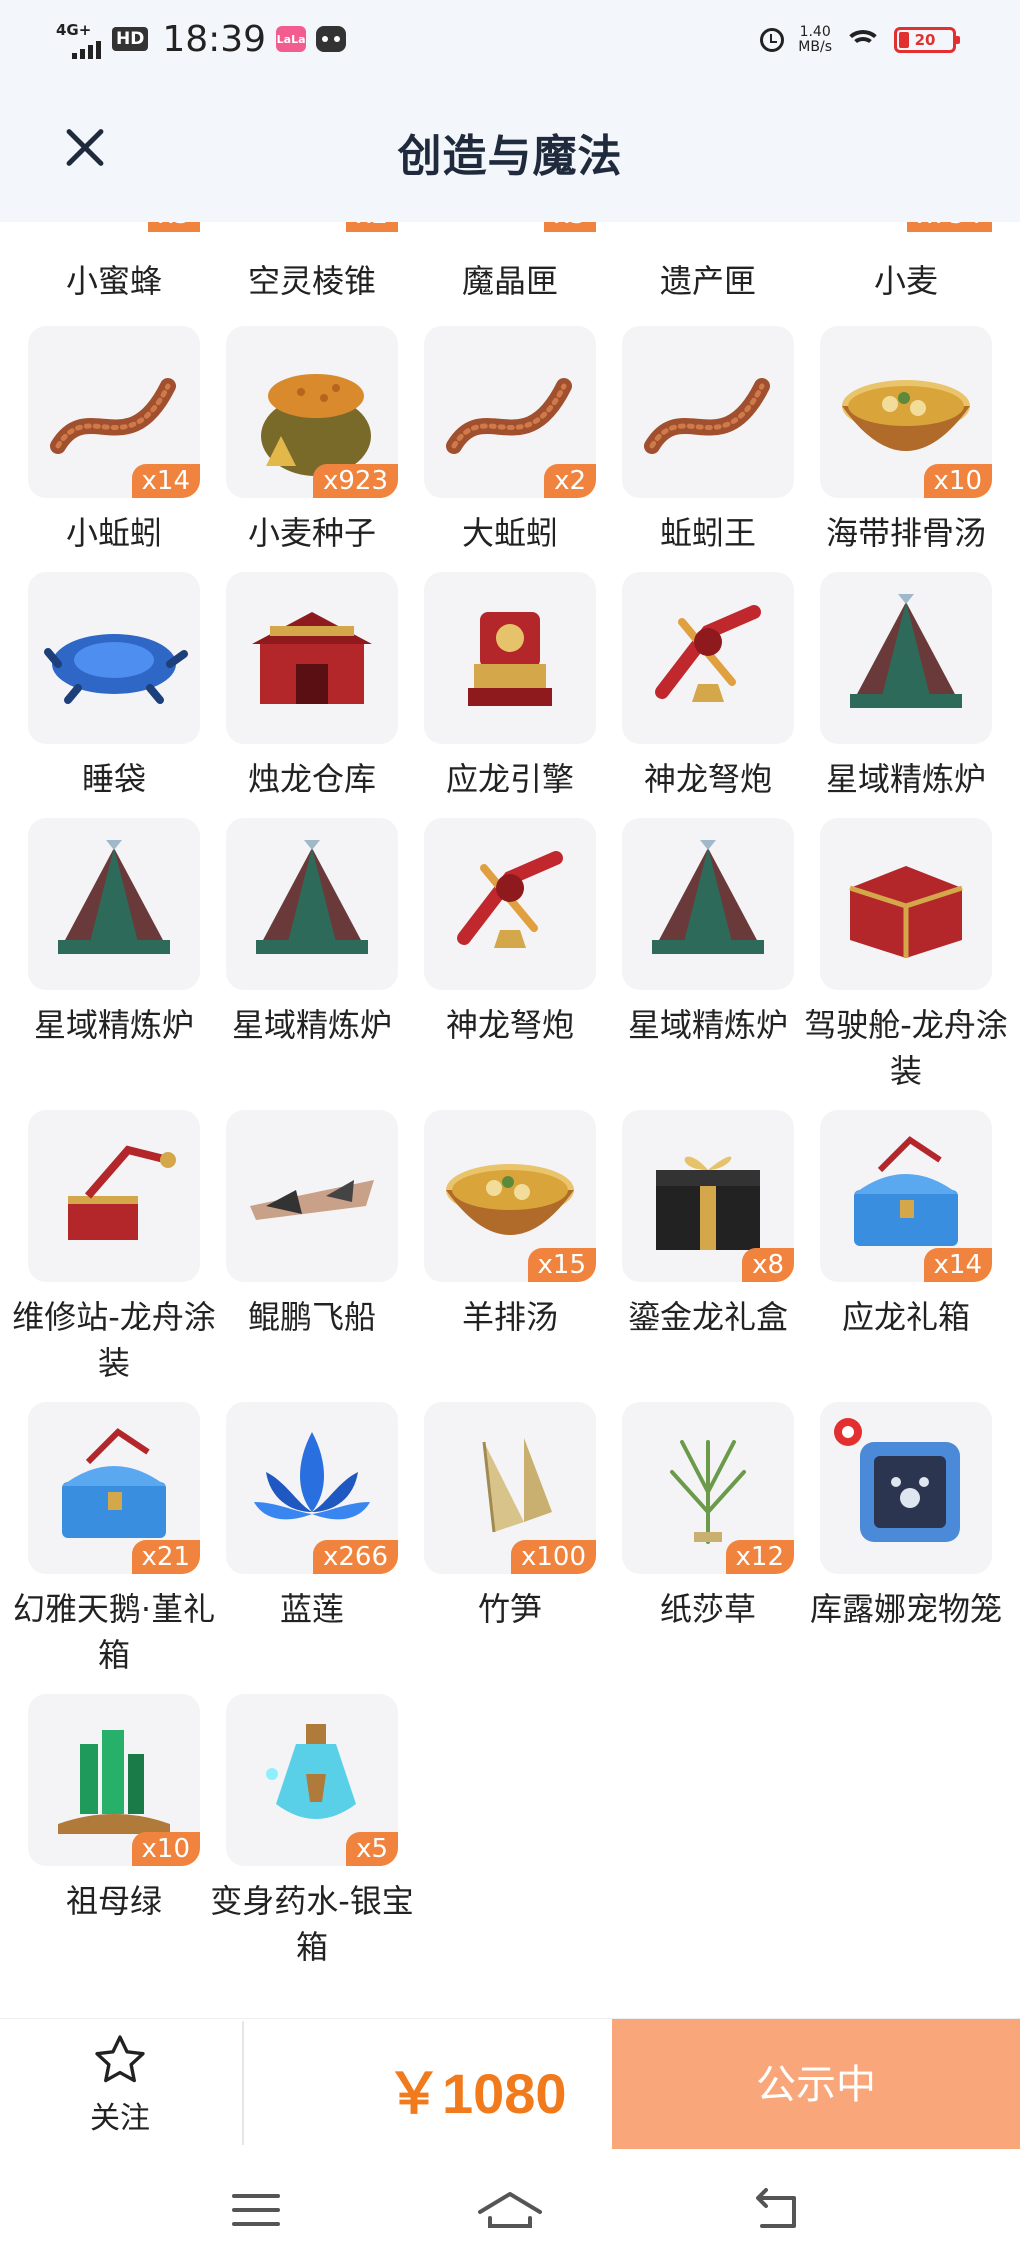 Image resolution: width=1020 pixels, height=2267 pixels. Describe the element at coordinates (707, 1317) in the screenshot. I see `item-name: 鎏金龙礼盒` at that location.